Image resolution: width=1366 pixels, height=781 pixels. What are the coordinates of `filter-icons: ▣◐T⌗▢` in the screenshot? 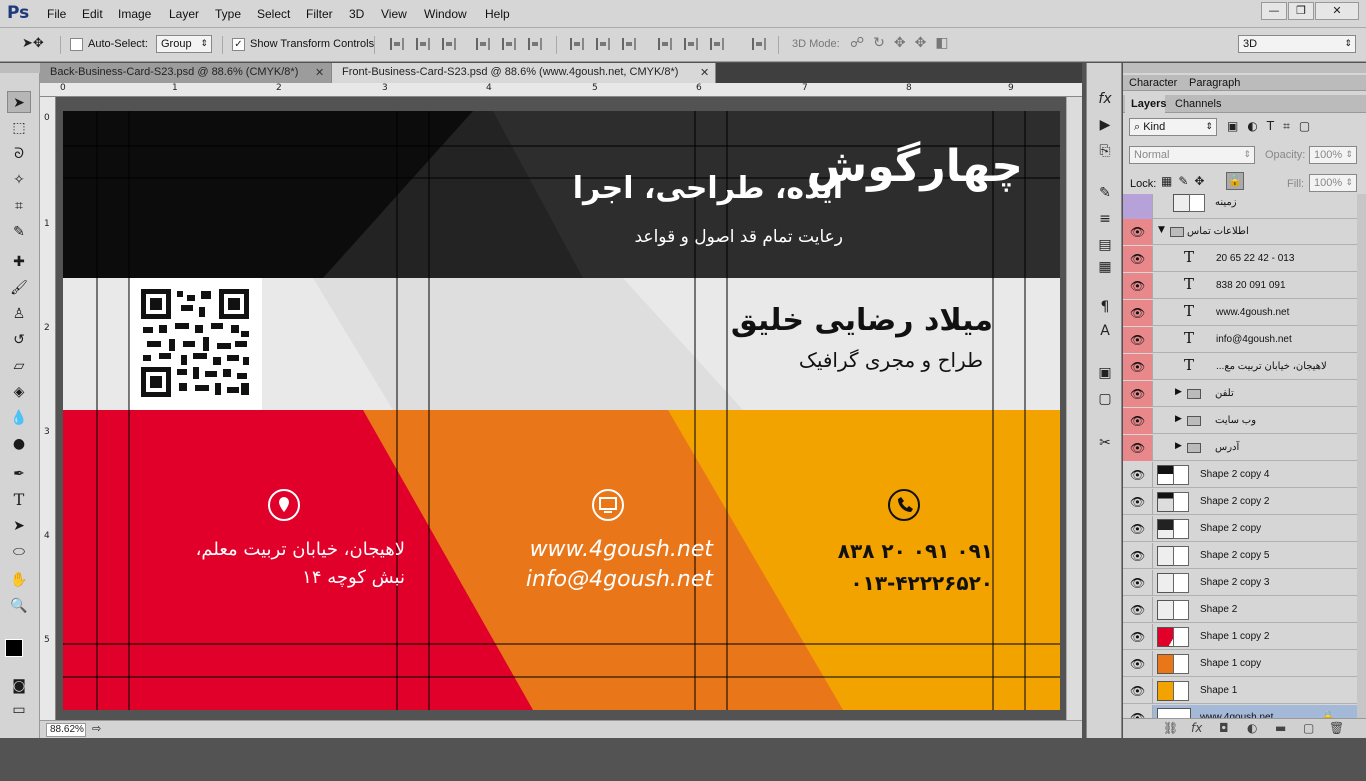 It's located at (1273, 126).